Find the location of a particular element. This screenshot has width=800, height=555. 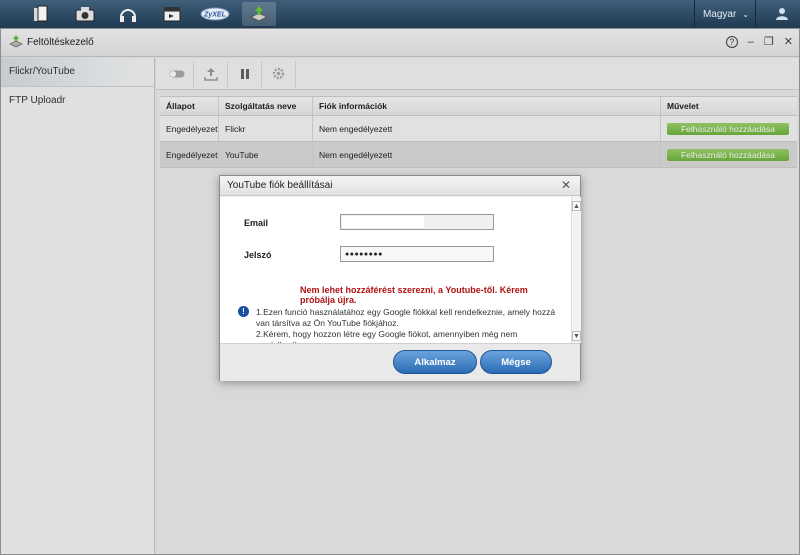

cancel-button: Mégse is located at coordinates (516, 362).